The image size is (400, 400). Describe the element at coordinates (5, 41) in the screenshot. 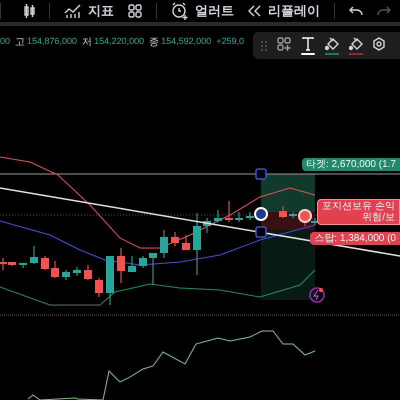

I see `price-value: 00` at that location.